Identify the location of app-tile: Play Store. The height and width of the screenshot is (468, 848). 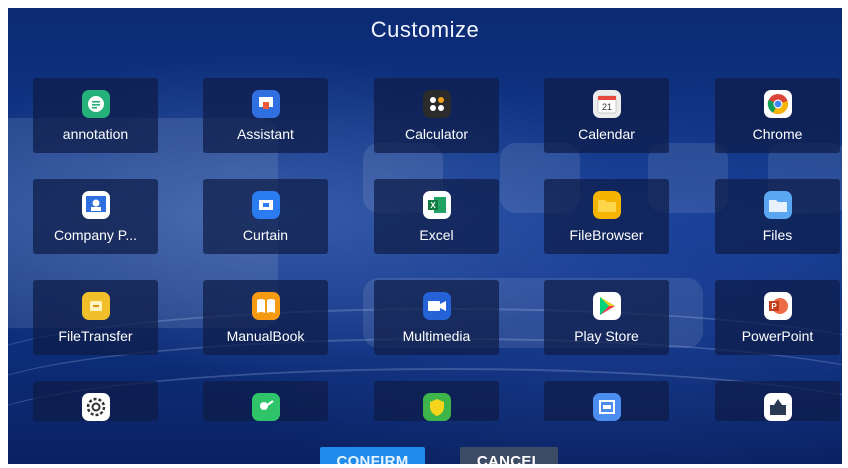
(606, 317).